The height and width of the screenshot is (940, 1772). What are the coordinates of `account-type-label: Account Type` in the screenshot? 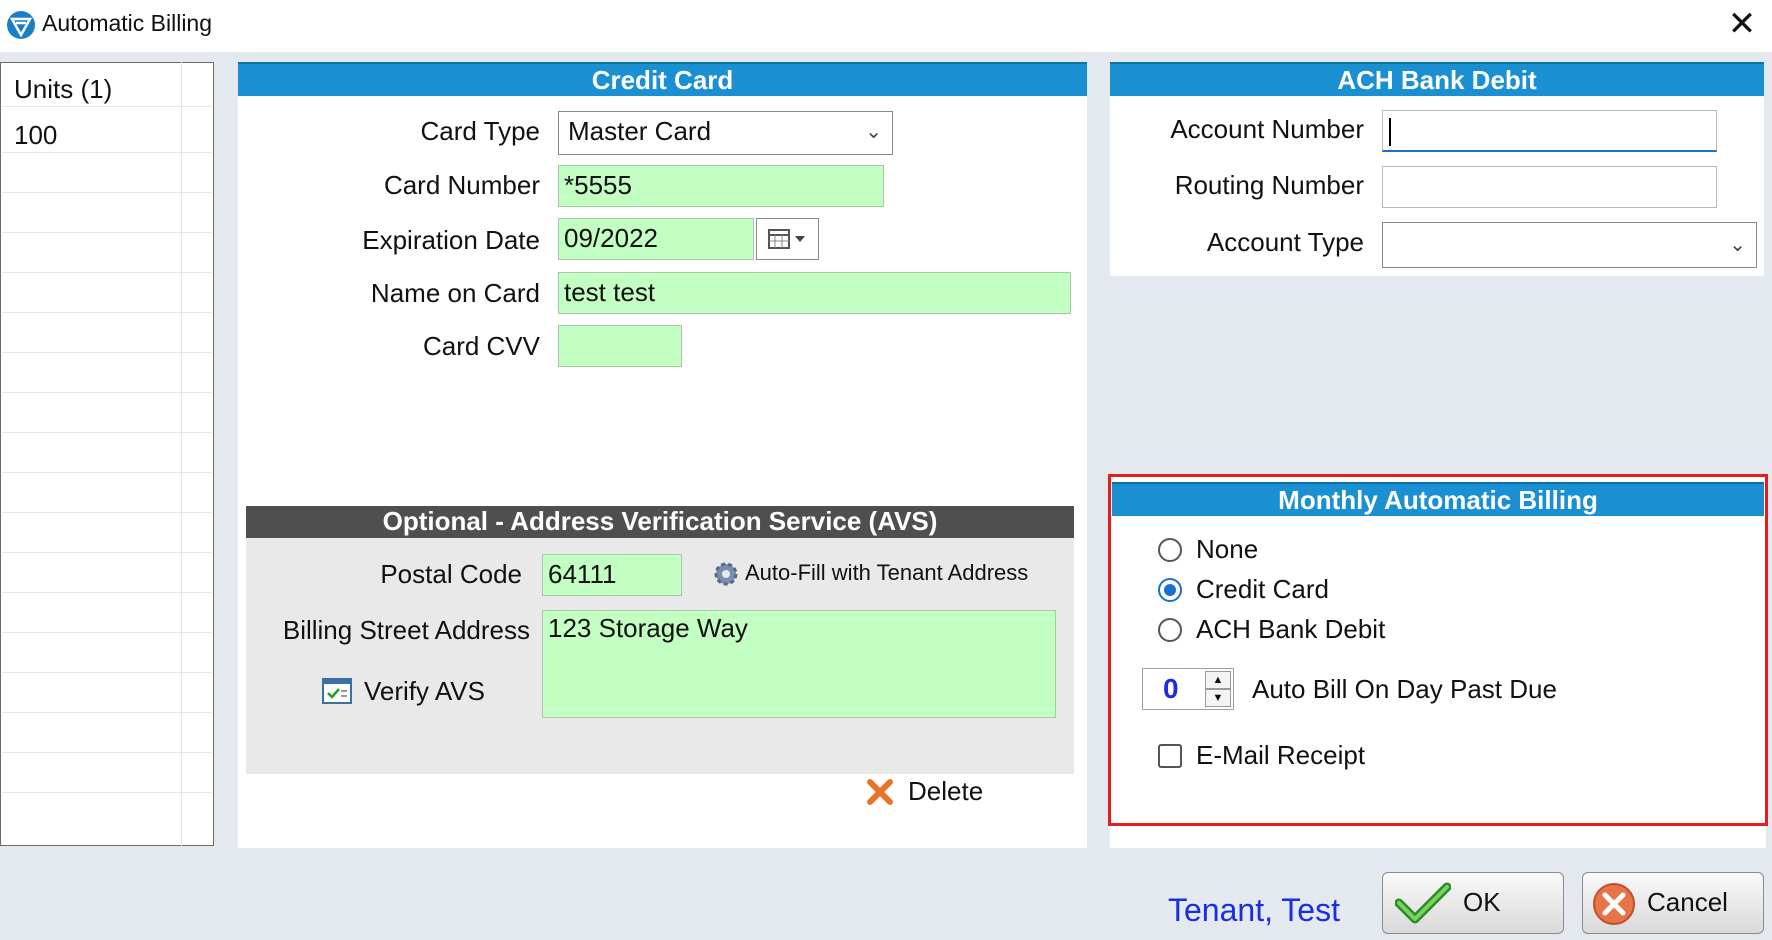 It's located at (1285, 242).